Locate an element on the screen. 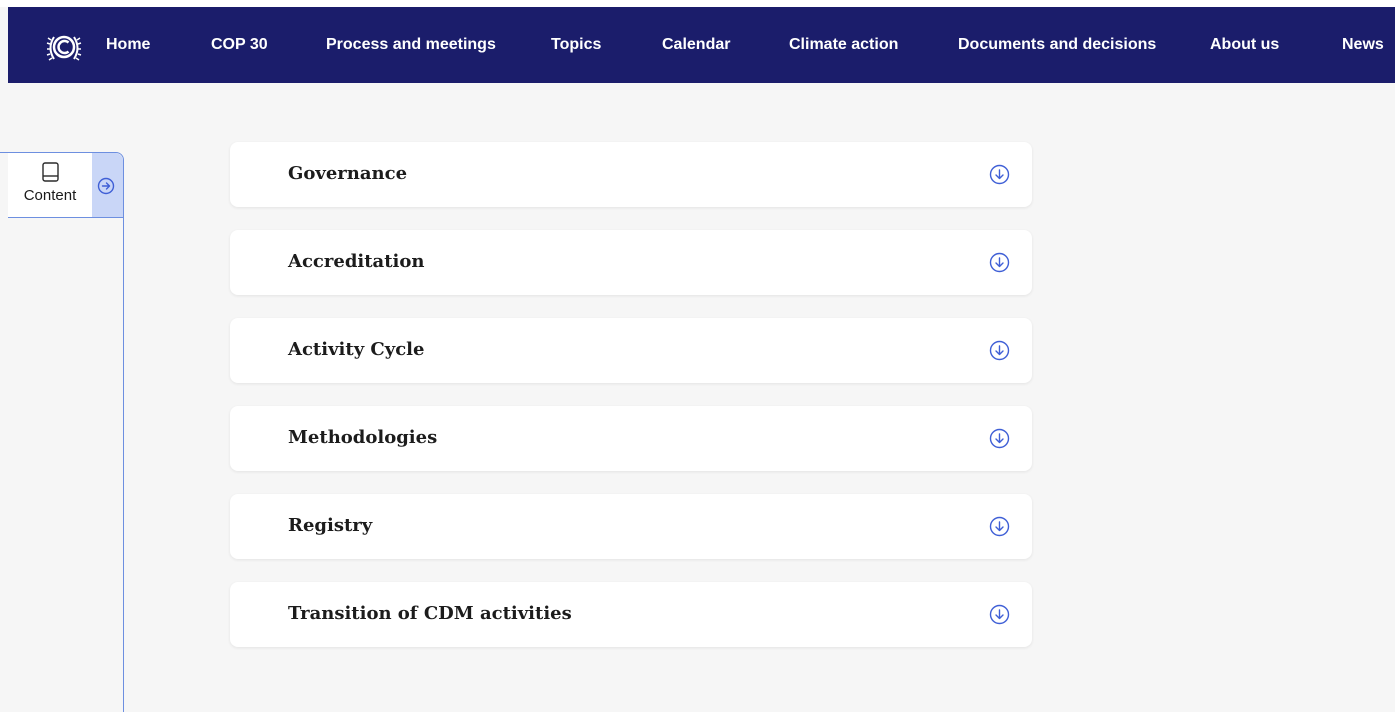 The image size is (1395, 712). accordion-item-transition-of-cdm-activities: Transition of CDM activities is located at coordinates (631, 614).